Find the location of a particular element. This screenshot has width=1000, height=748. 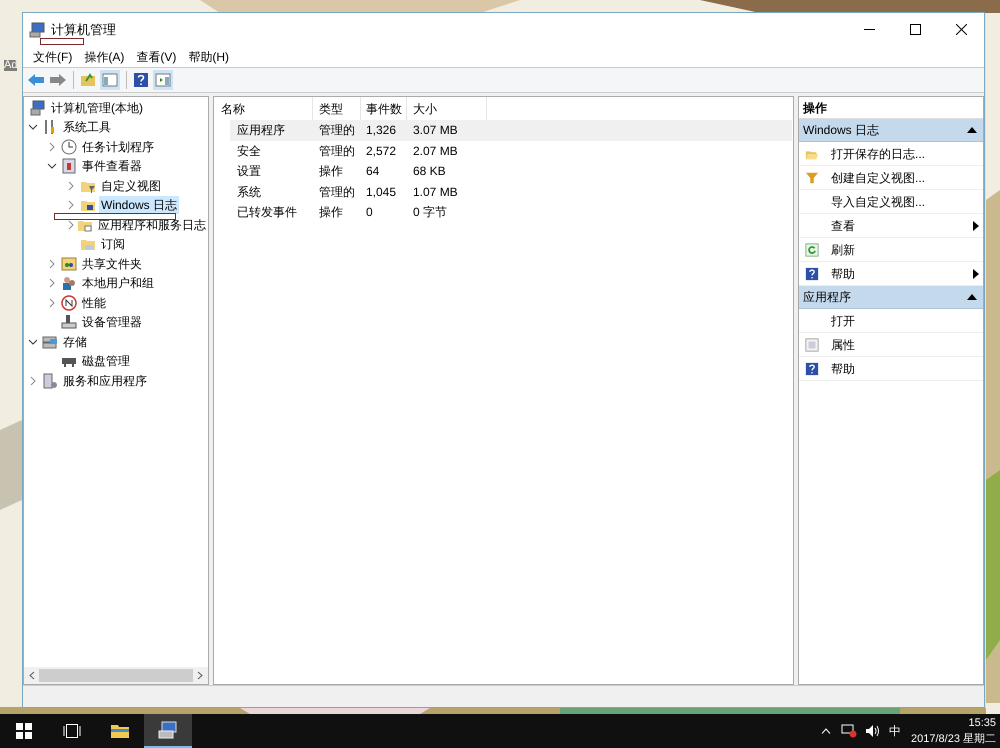

table-cell-text: 68 KB is located at coordinates (429, 171).